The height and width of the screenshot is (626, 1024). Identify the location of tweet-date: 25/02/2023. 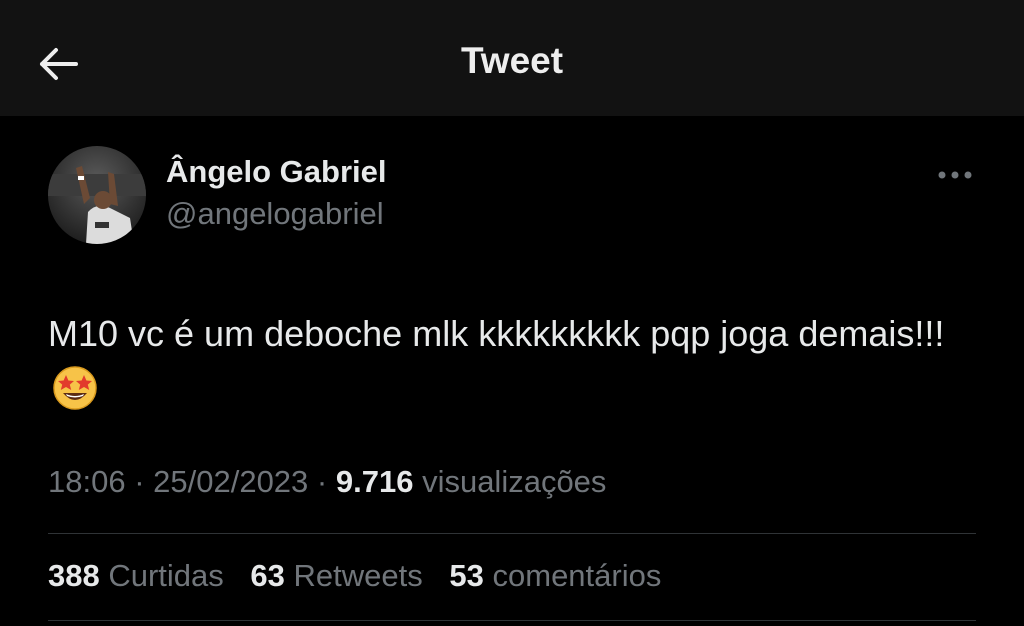
(230, 481).